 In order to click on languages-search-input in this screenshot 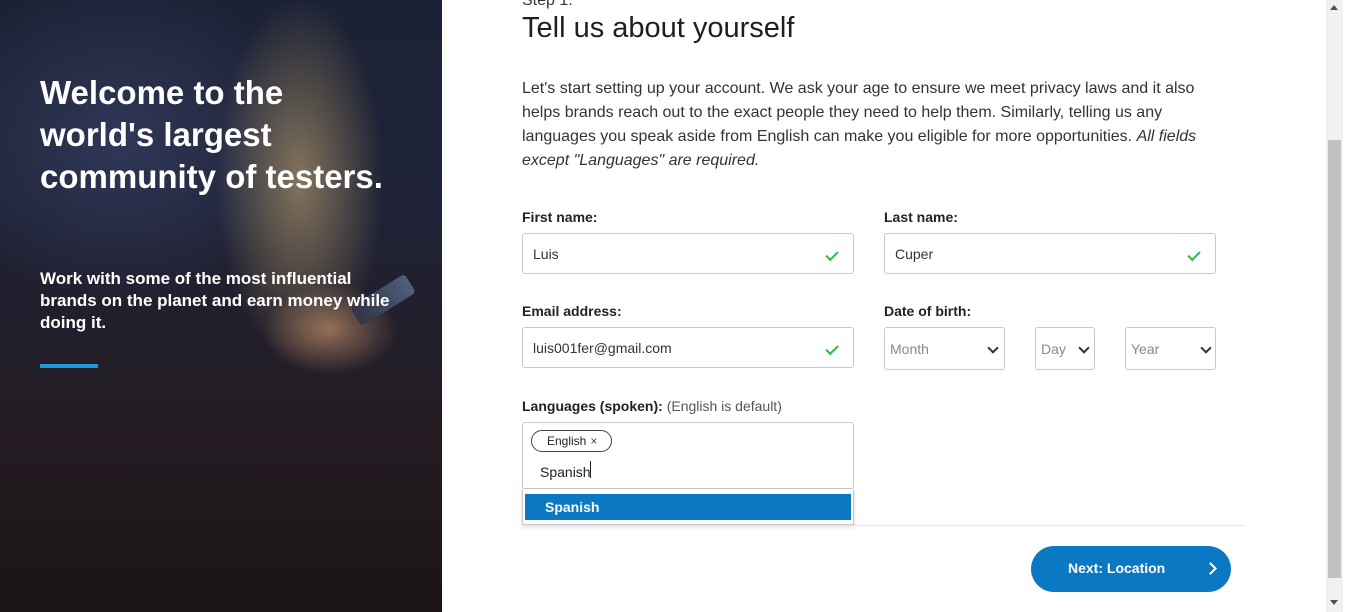, I will do `click(640, 472)`.